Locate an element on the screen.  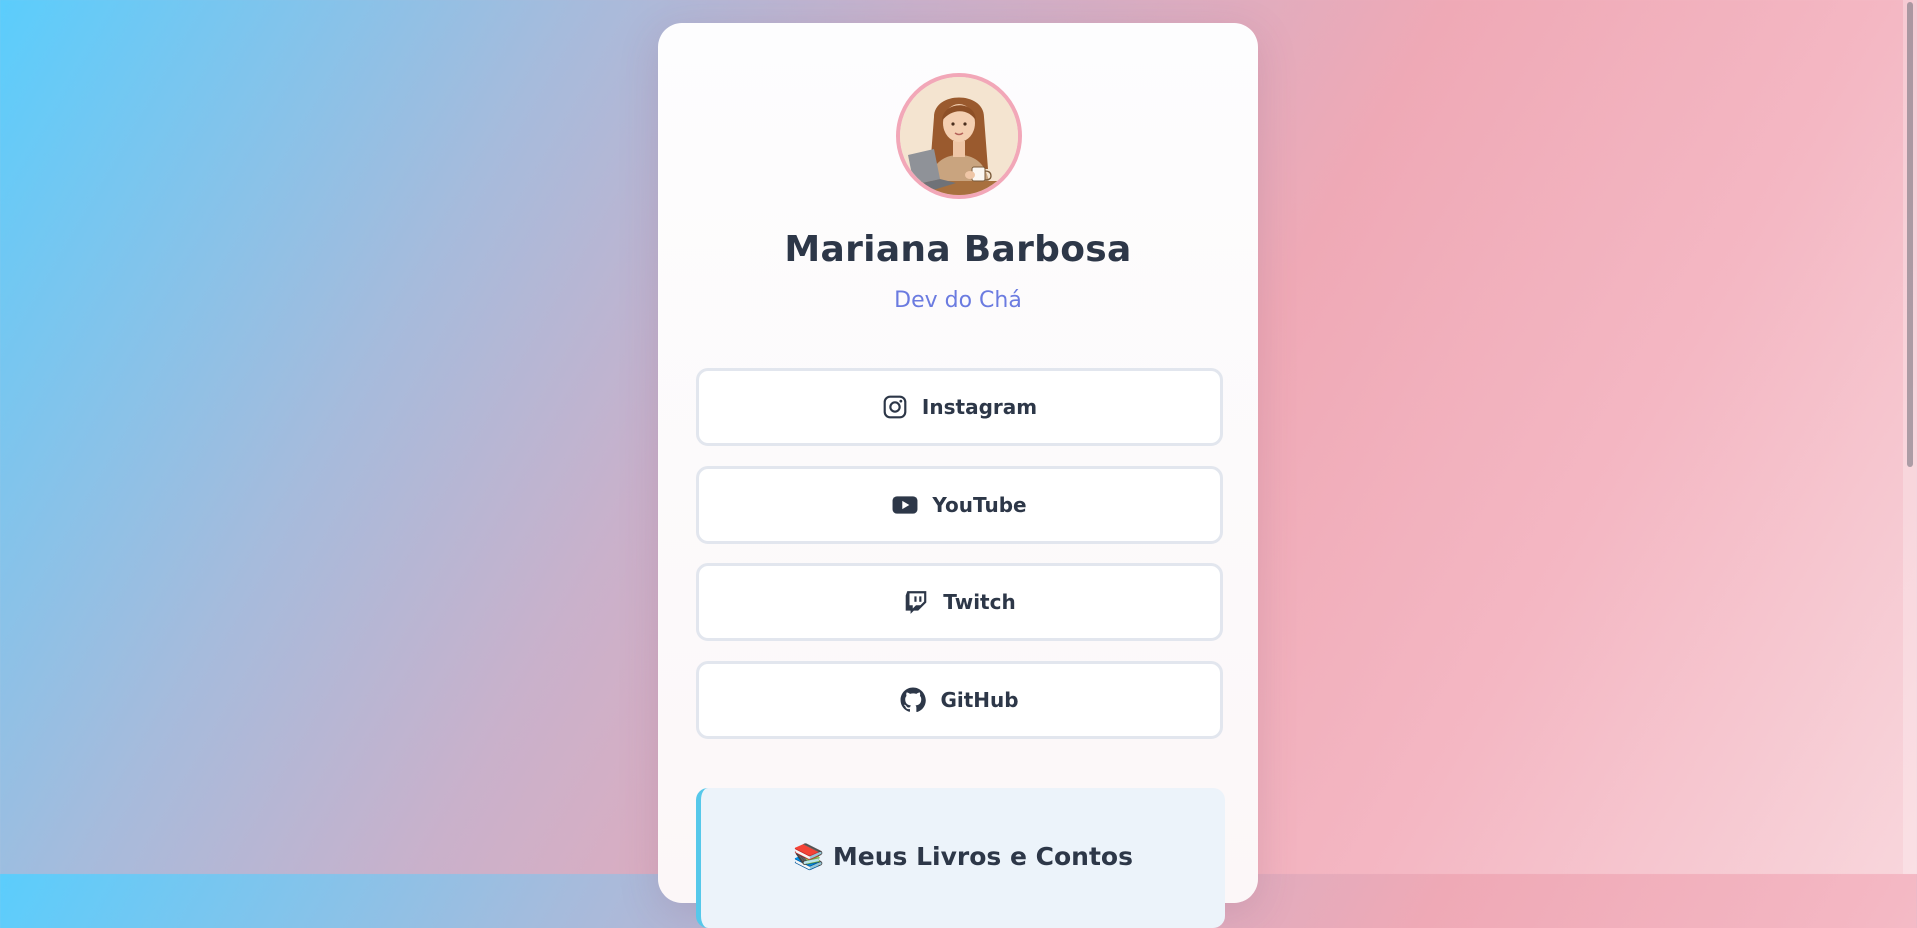
profile-subtitle: Dev do Chá is located at coordinates (958, 300).